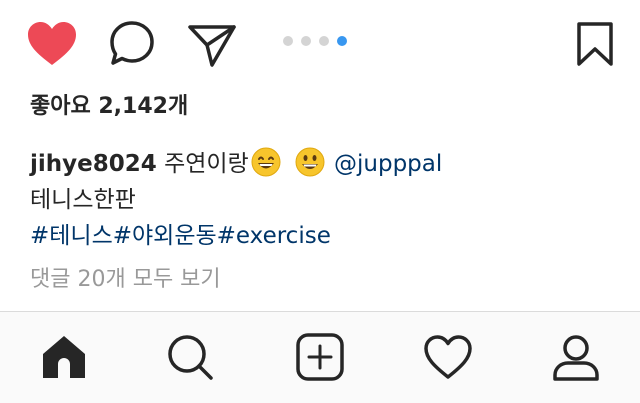  I want to click on like-button, so click(52, 44).